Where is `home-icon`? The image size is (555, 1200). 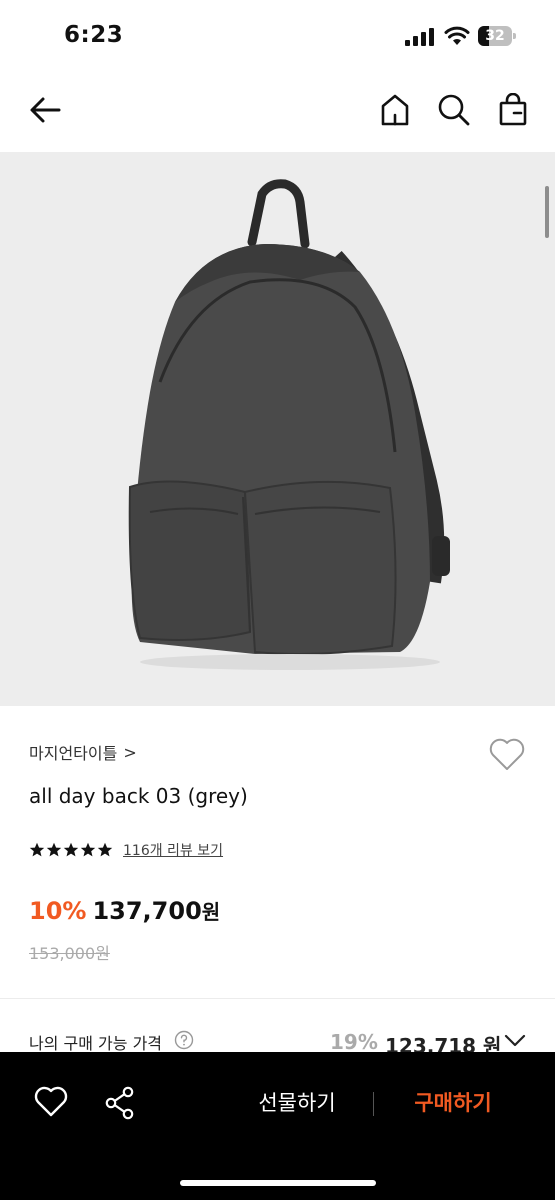
home-icon is located at coordinates (395, 110).